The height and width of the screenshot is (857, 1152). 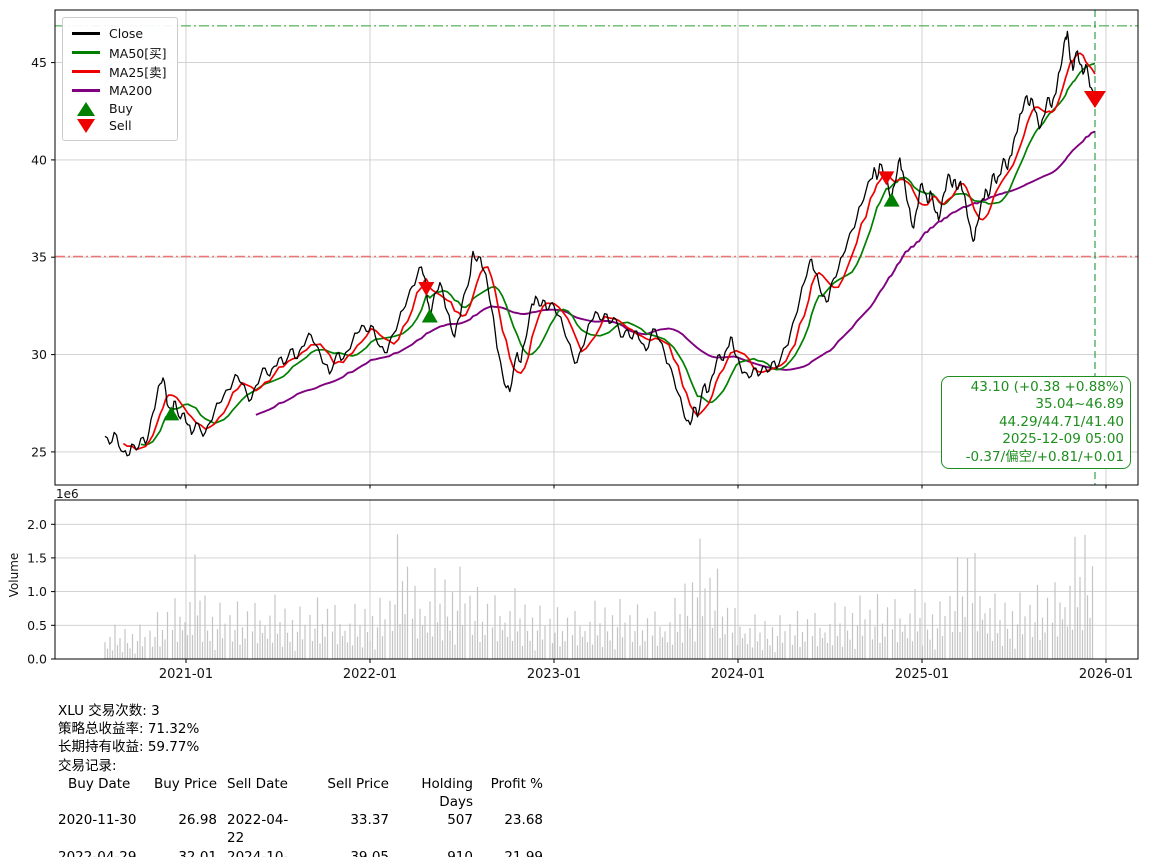 I want to click on legend-item-ma50: MA50[买], so click(x=119, y=52).